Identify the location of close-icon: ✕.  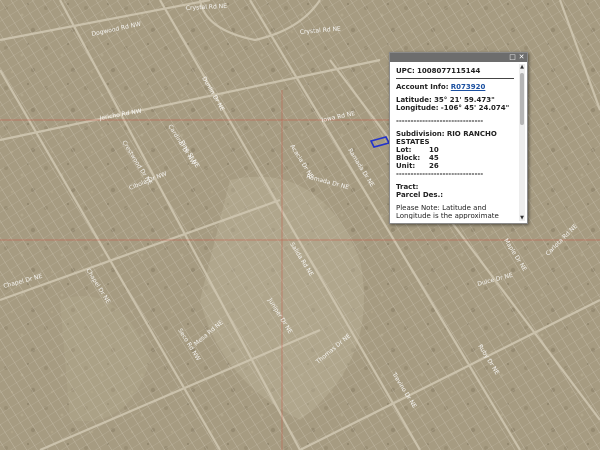
(521, 57).